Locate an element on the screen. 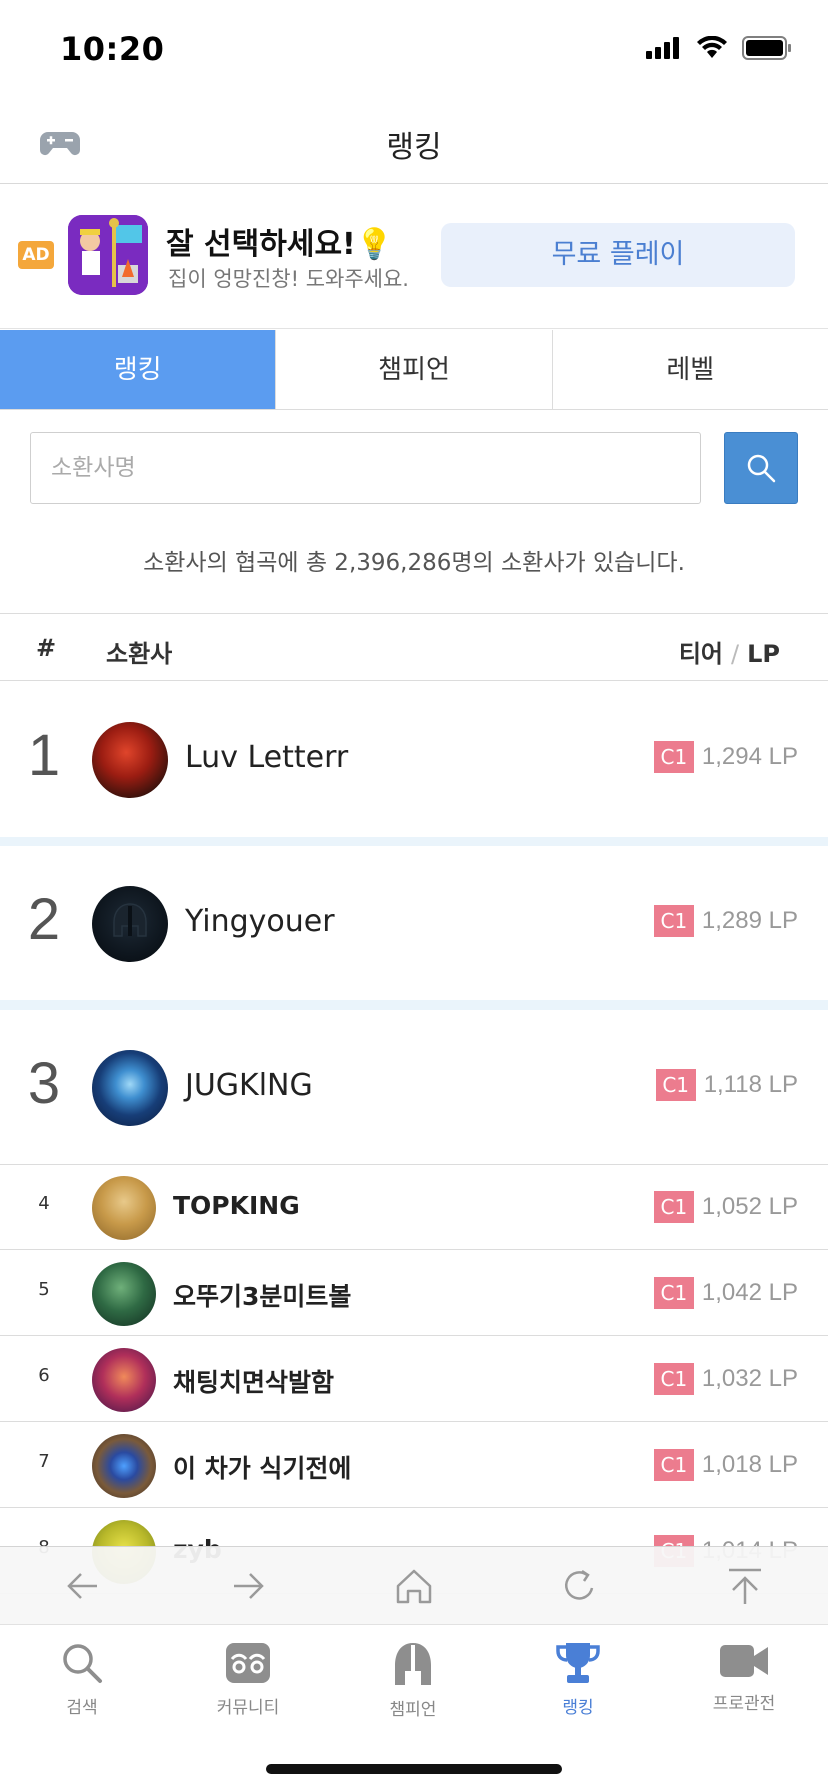 Image resolution: width=828 pixels, height=1792 pixels. refresh-button is located at coordinates (580, 1586).